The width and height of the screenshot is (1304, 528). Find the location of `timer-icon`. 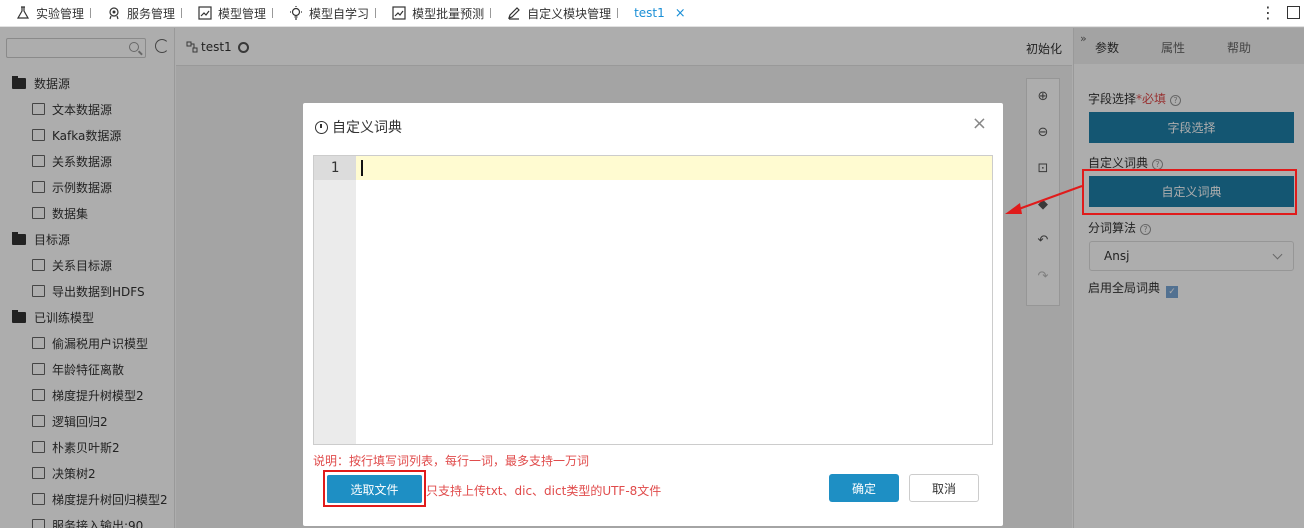

timer-icon is located at coordinates (321, 127).